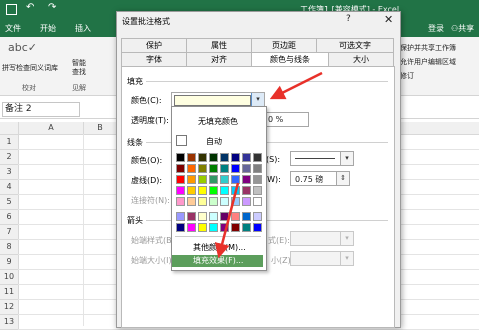 The image size is (479, 330). Describe the element at coordinates (9, 128) in the screenshot. I see `corner-header` at that location.